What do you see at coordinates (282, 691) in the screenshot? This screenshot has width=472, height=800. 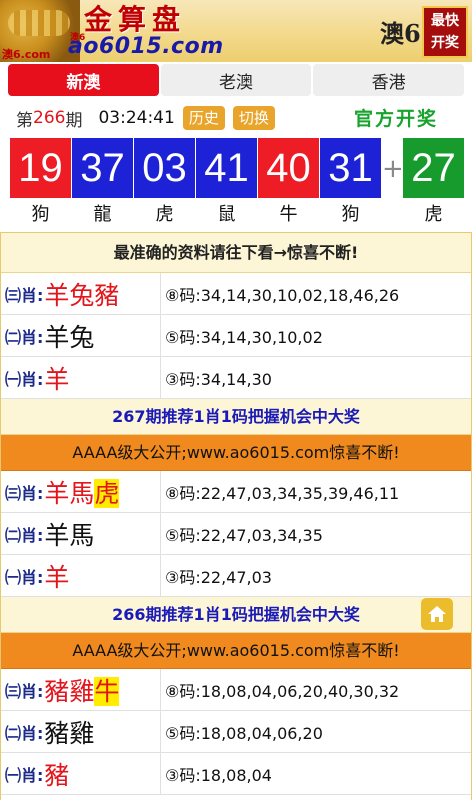 I see `code-text: ⑧码:18,08,04,06,20,40,30,32` at bounding box center [282, 691].